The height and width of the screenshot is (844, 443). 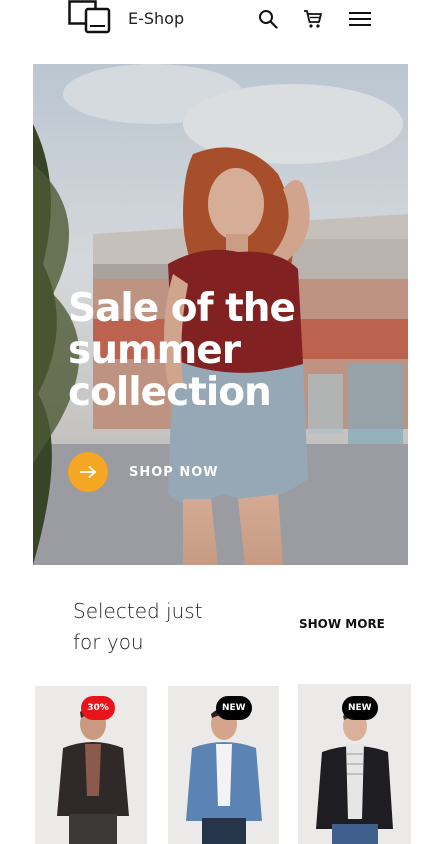 What do you see at coordinates (268, 19) in the screenshot?
I see `search-icon` at bounding box center [268, 19].